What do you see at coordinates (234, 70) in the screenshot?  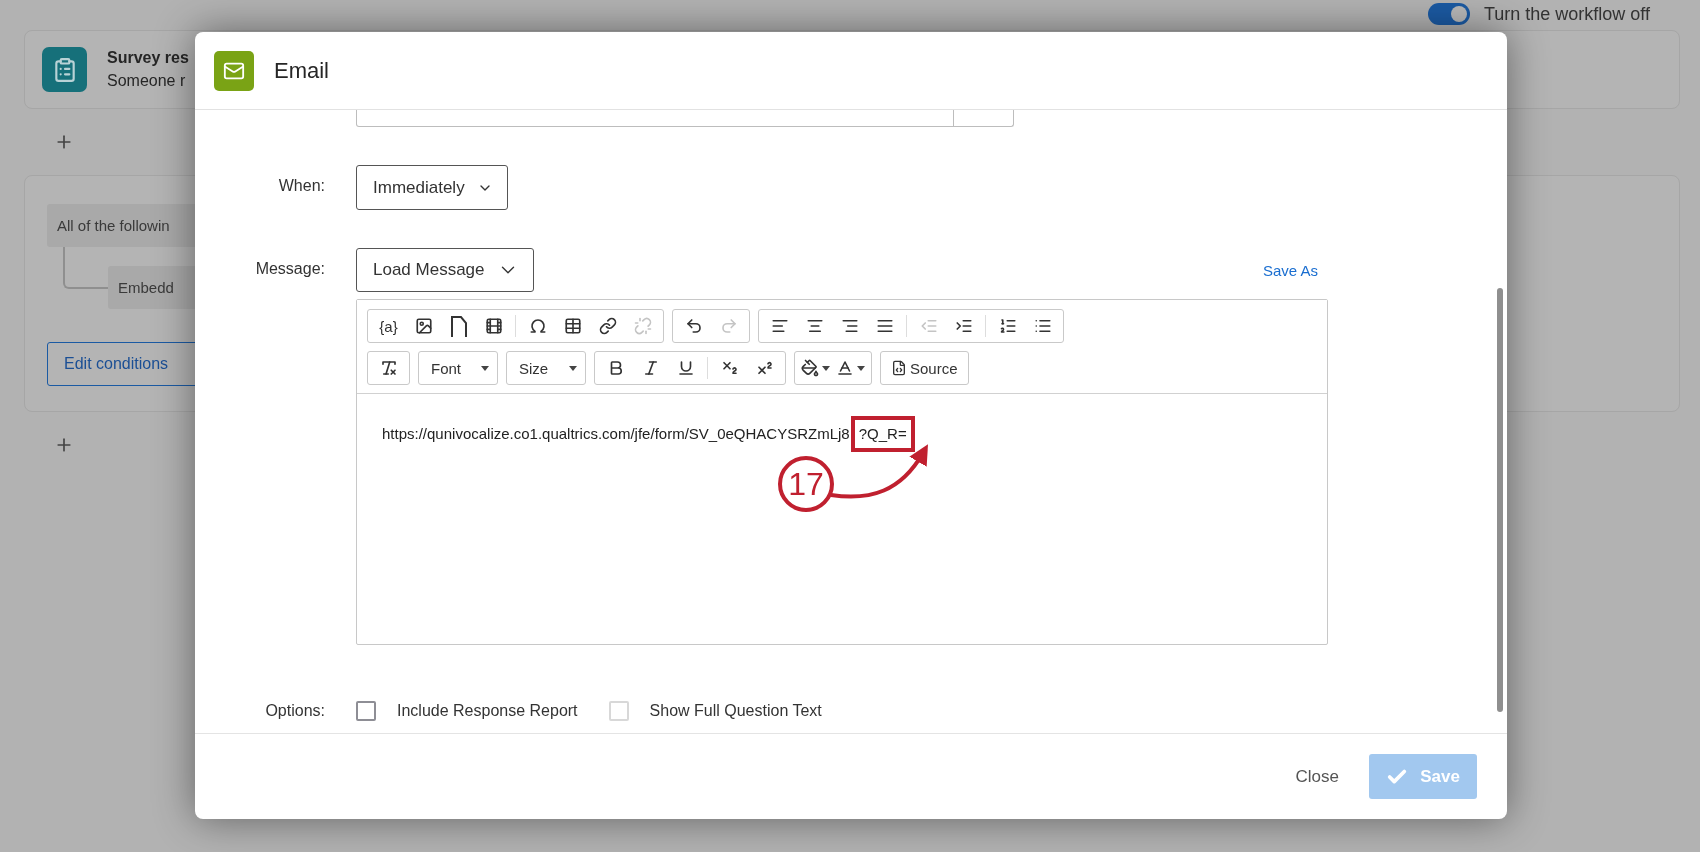 I see `mail-icon` at bounding box center [234, 70].